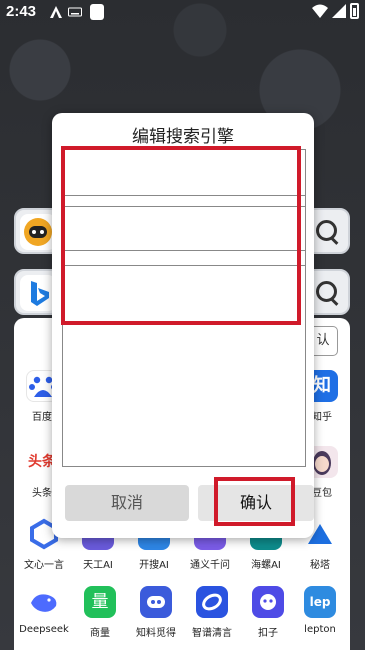 Image resolution: width=365 pixels, height=650 pixels. What do you see at coordinates (21, 11) in the screenshot?
I see `status-time: 2:43` at bounding box center [21, 11].